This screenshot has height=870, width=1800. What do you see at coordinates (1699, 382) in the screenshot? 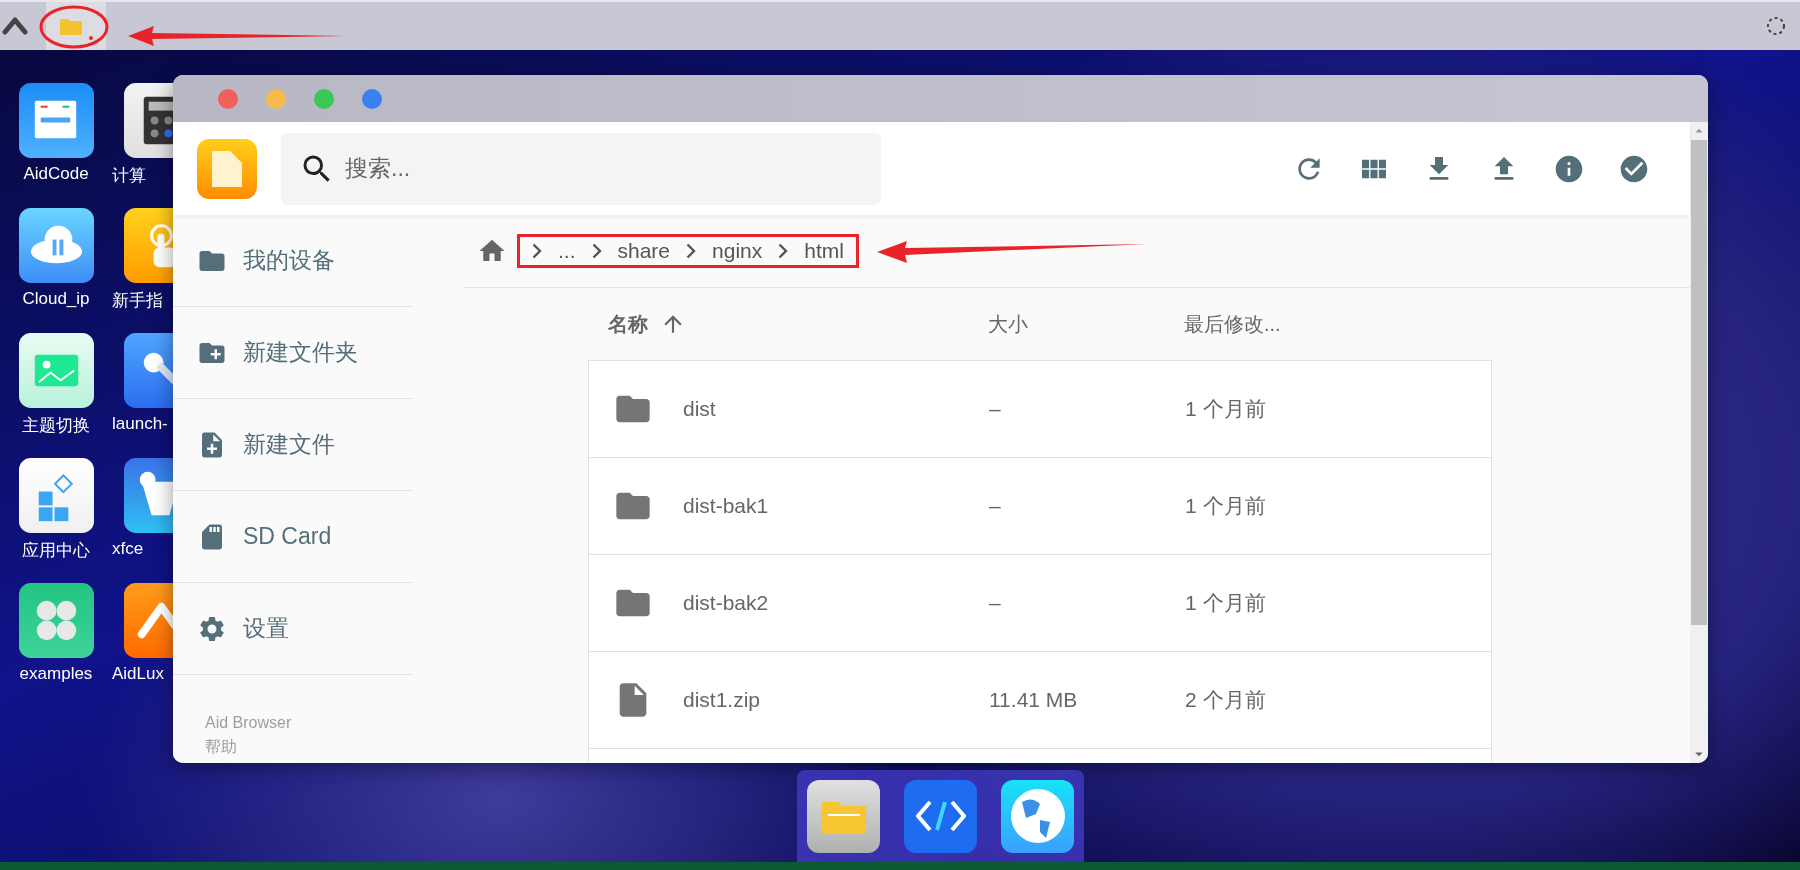
I see `scrollbar-thumb` at bounding box center [1699, 382].